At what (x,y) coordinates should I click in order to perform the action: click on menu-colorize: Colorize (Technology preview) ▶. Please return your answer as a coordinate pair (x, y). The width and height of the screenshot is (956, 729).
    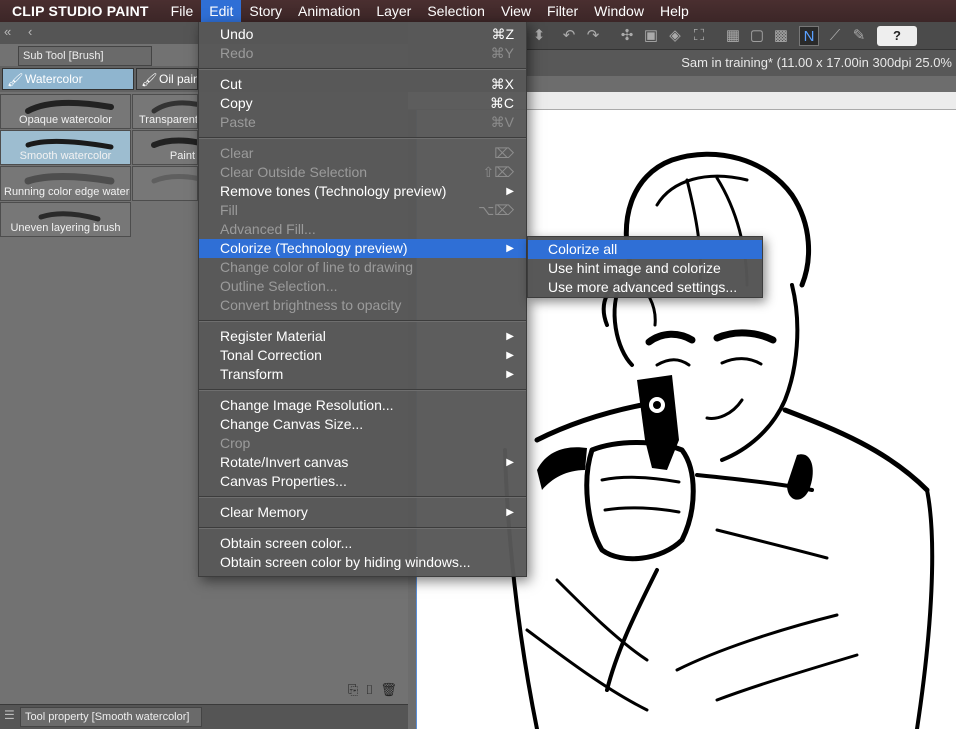
    Looking at the image, I should click on (362, 248).